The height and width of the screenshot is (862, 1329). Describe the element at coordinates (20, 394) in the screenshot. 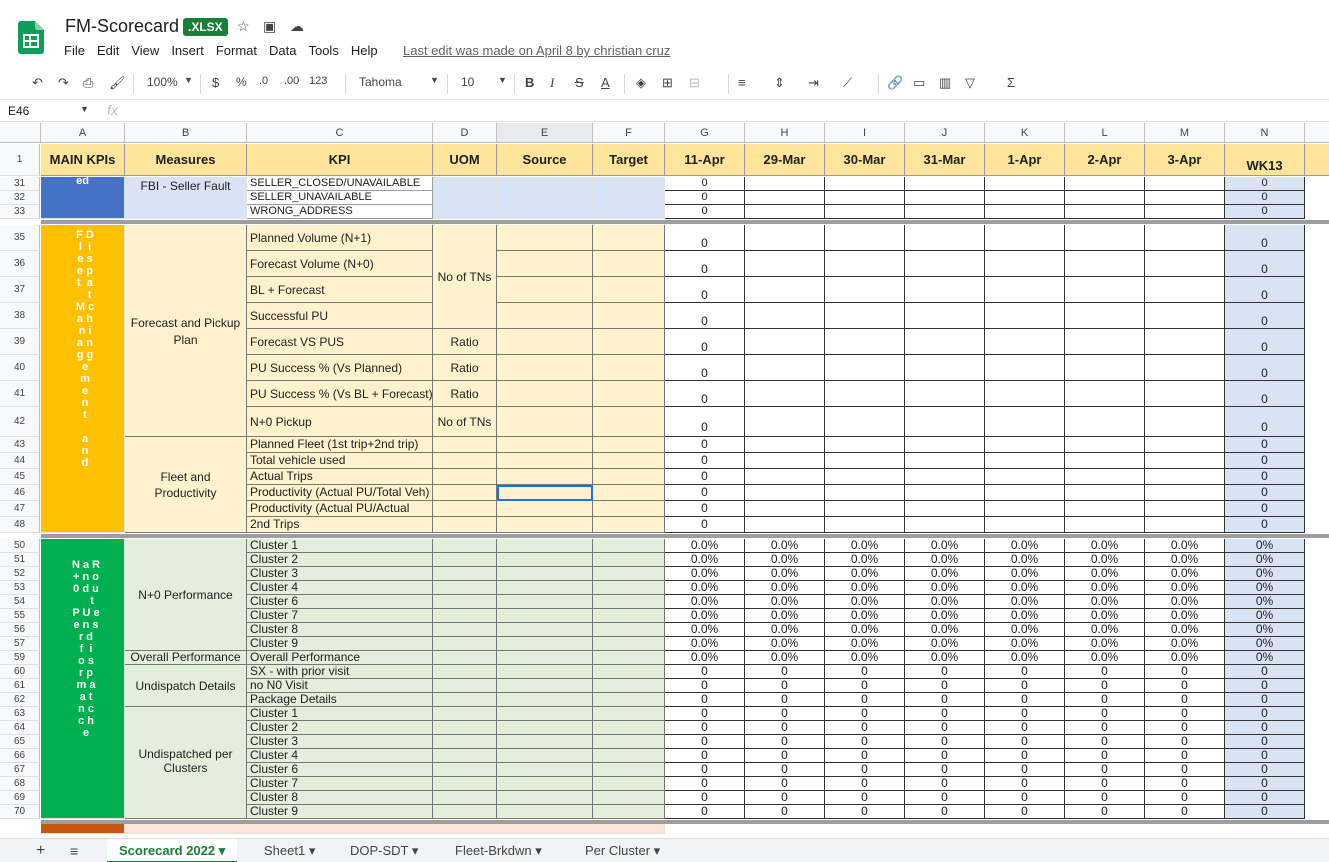

I see `row-header: 41` at that location.